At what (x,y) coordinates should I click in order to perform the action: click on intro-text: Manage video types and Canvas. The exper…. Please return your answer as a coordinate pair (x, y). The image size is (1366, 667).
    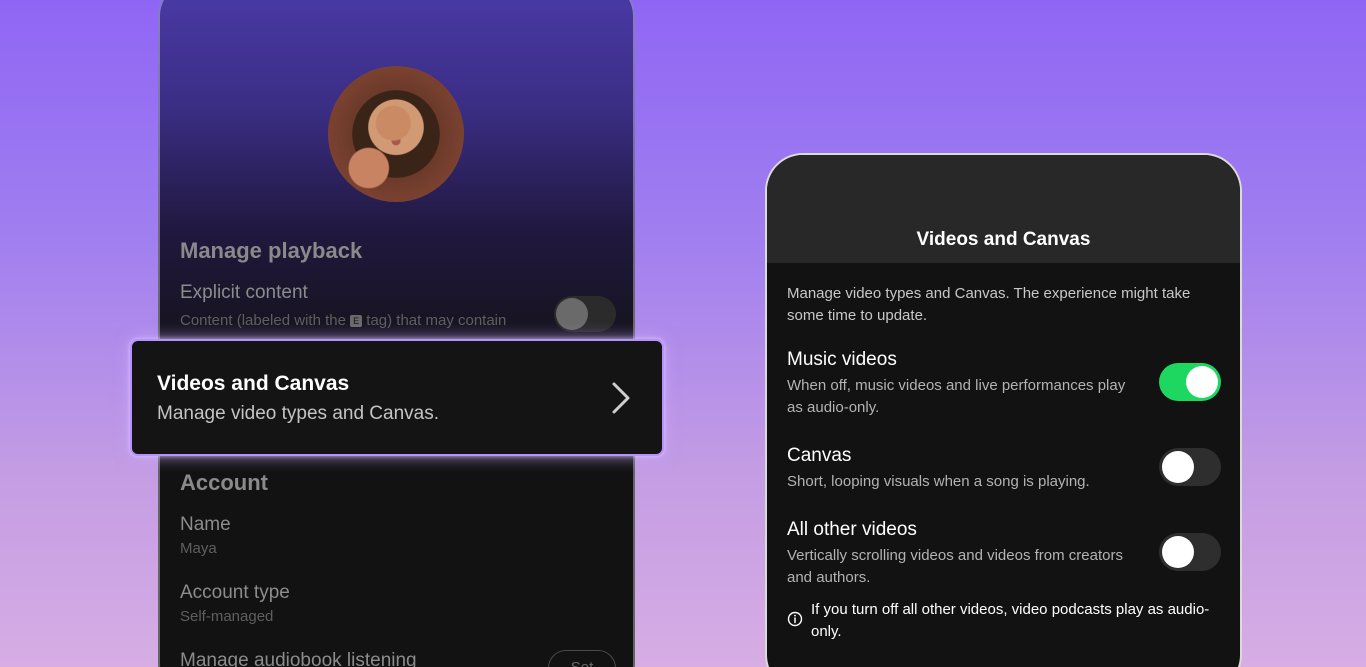
    Looking at the image, I should click on (989, 304).